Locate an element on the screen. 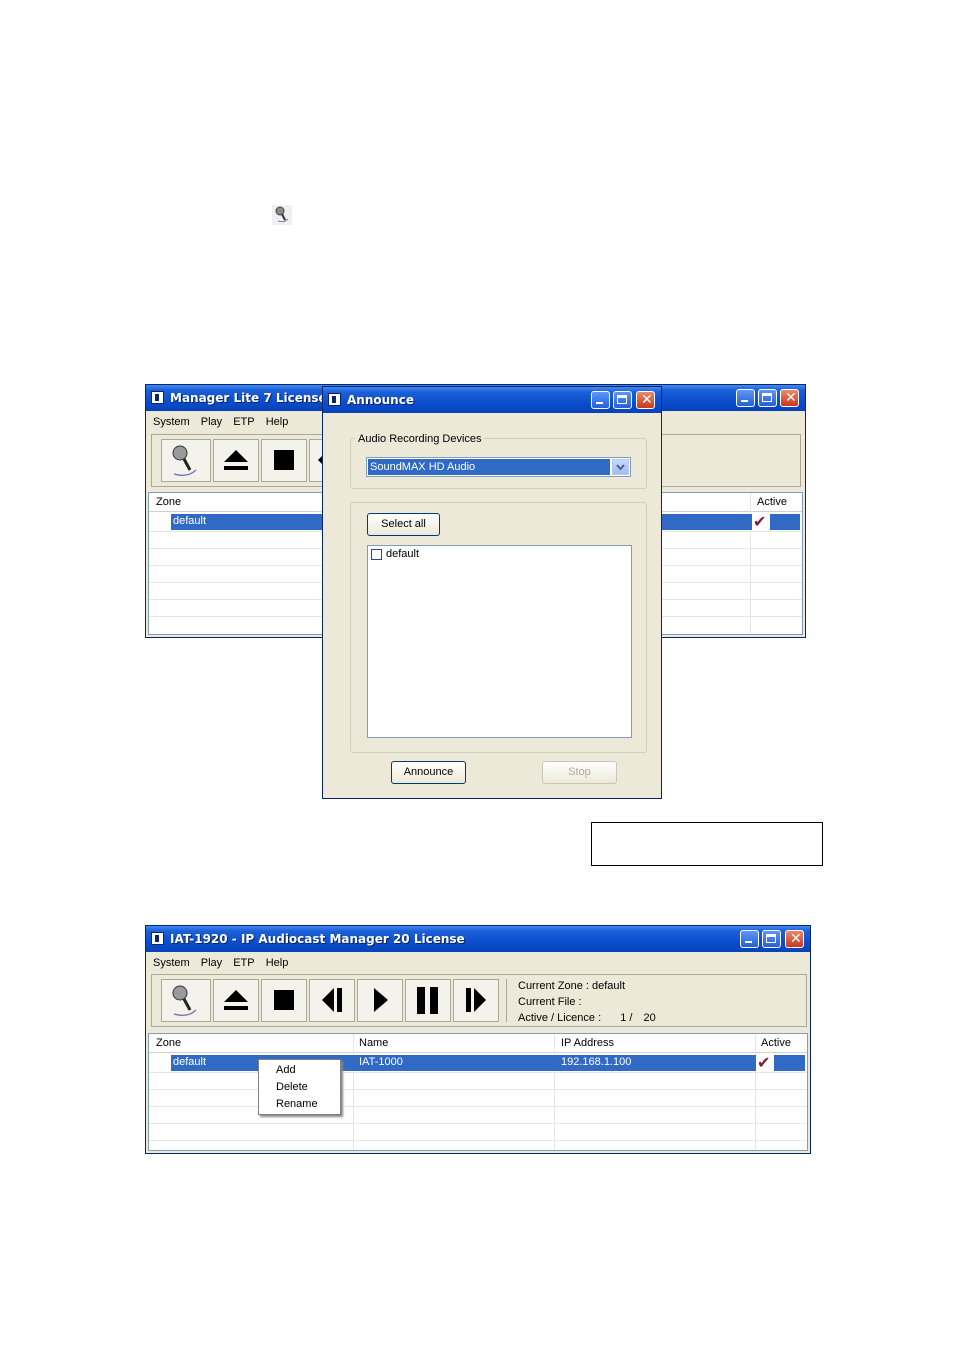 This screenshot has width=954, height=1351. window-title: Manager Lite 7 License - is located at coordinates (253, 398).